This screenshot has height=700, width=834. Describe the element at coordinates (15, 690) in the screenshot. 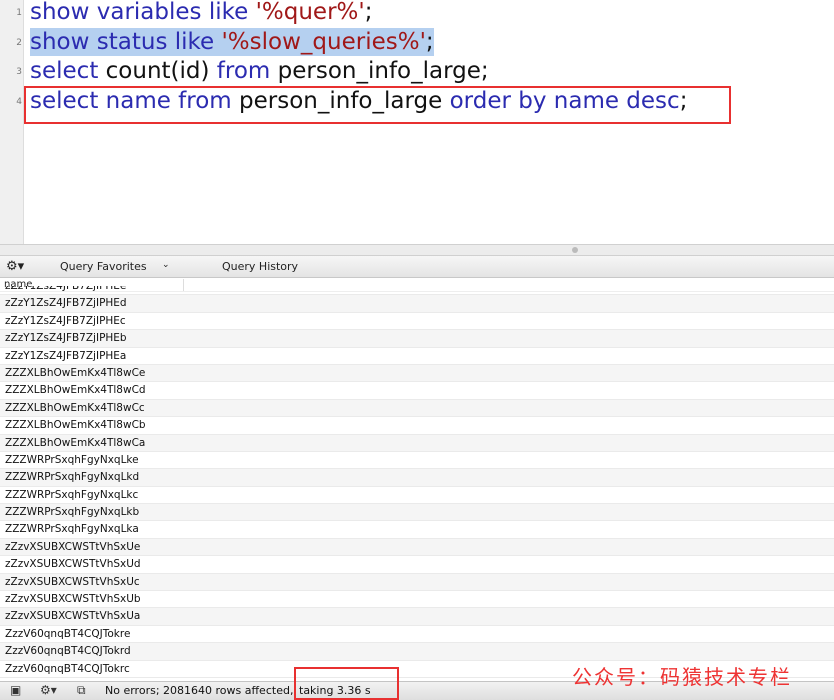

I see `toggle-panel-icon: ▣` at that location.